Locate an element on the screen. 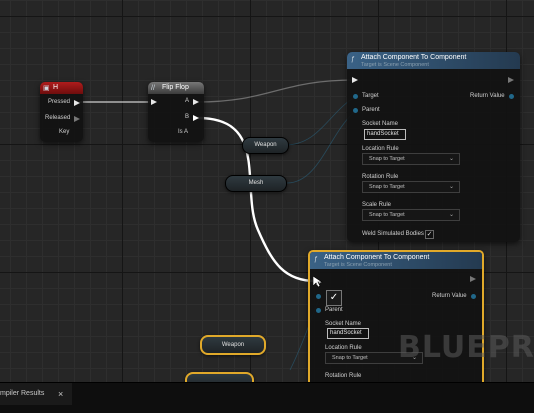  macro-icon: // is located at coordinates (153, 88).